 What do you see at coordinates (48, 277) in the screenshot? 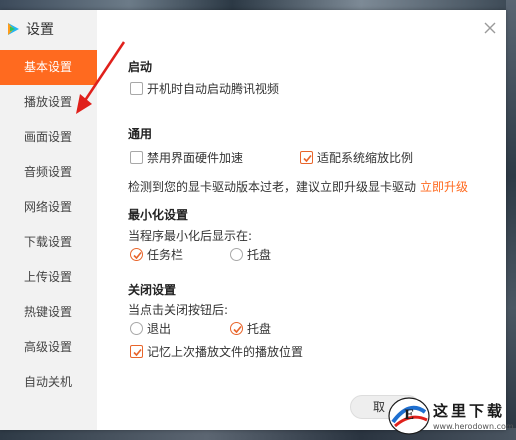
I see `sidebar-item-upload: 上传设置` at bounding box center [48, 277].